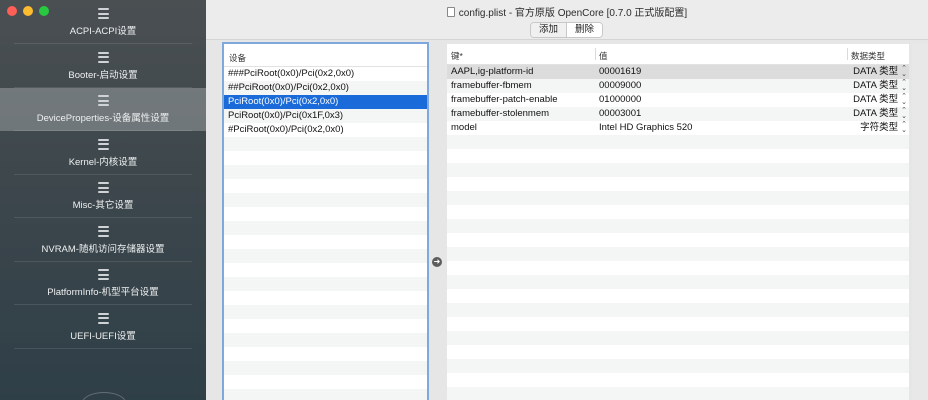 This screenshot has height=400, width=928. Describe the element at coordinates (103, 153) in the screenshot. I see `sidebar-item-kernel: Kernel-内核设置` at that location.